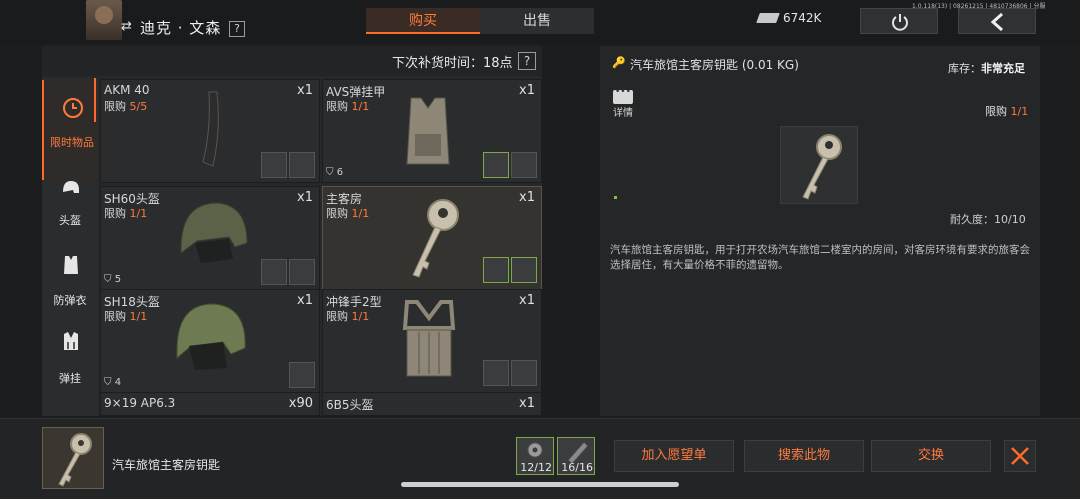  Describe the element at coordinates (423, 21) in the screenshot. I see `tab-buy: 购买` at that location.